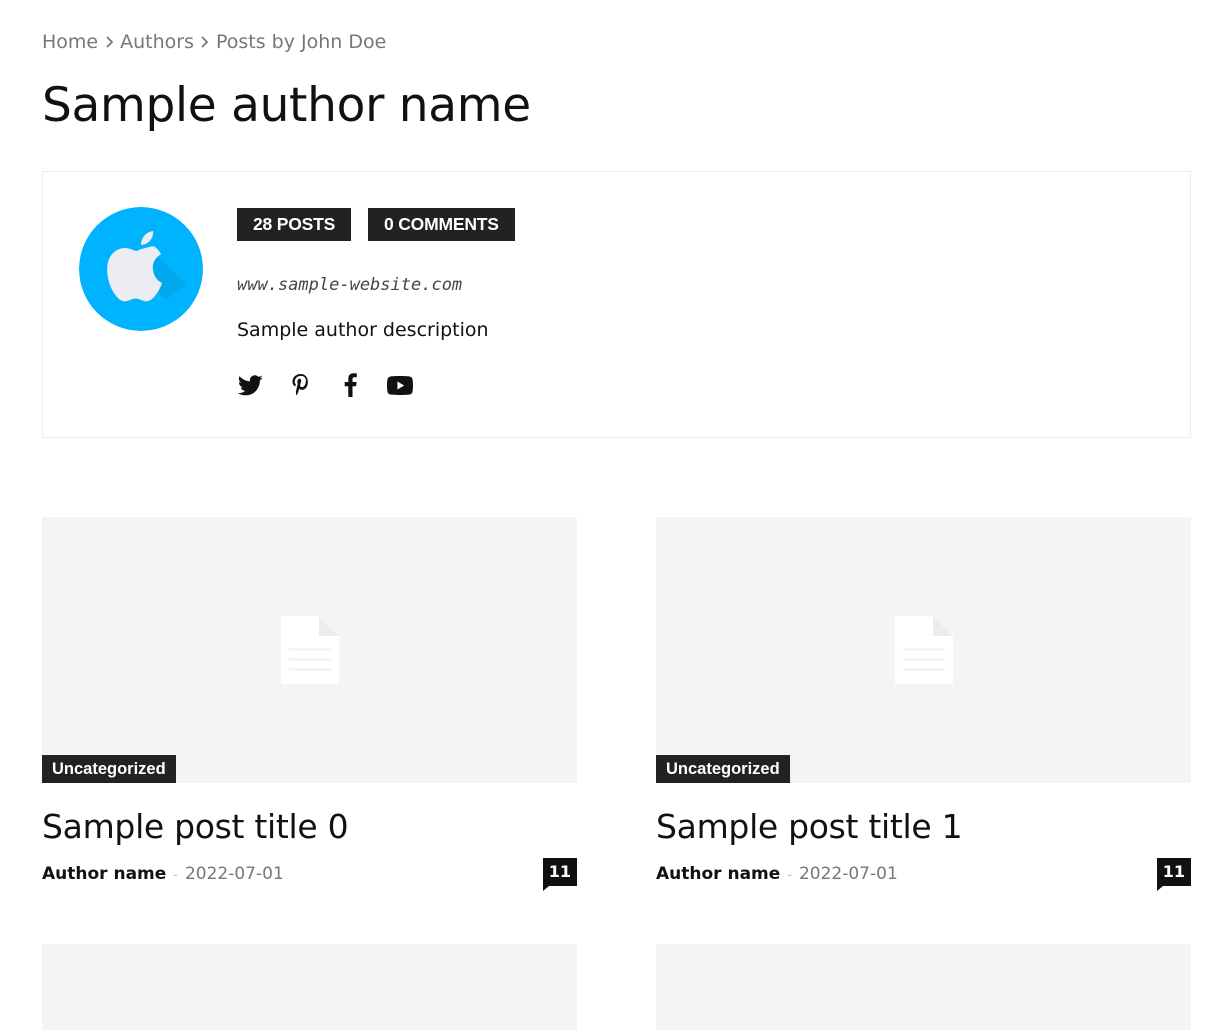 The image size is (1232, 1030). What do you see at coordinates (350, 385) in the screenshot?
I see `facebook-icon` at bounding box center [350, 385].